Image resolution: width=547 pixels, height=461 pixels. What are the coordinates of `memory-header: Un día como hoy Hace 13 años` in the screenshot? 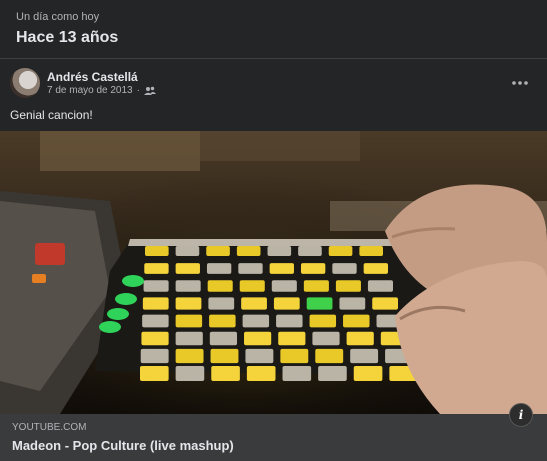 It's located at (273, 29).